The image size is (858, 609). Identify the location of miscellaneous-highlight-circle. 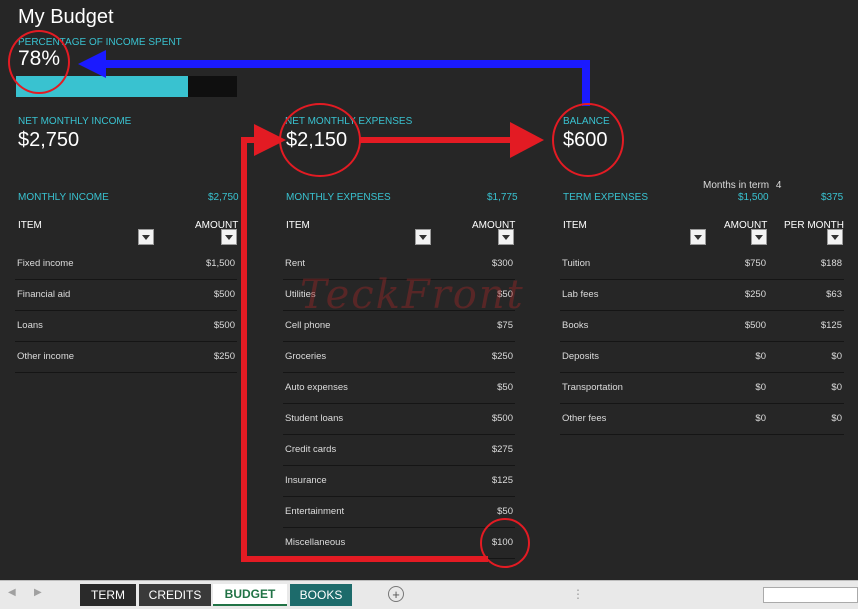
(505, 543).